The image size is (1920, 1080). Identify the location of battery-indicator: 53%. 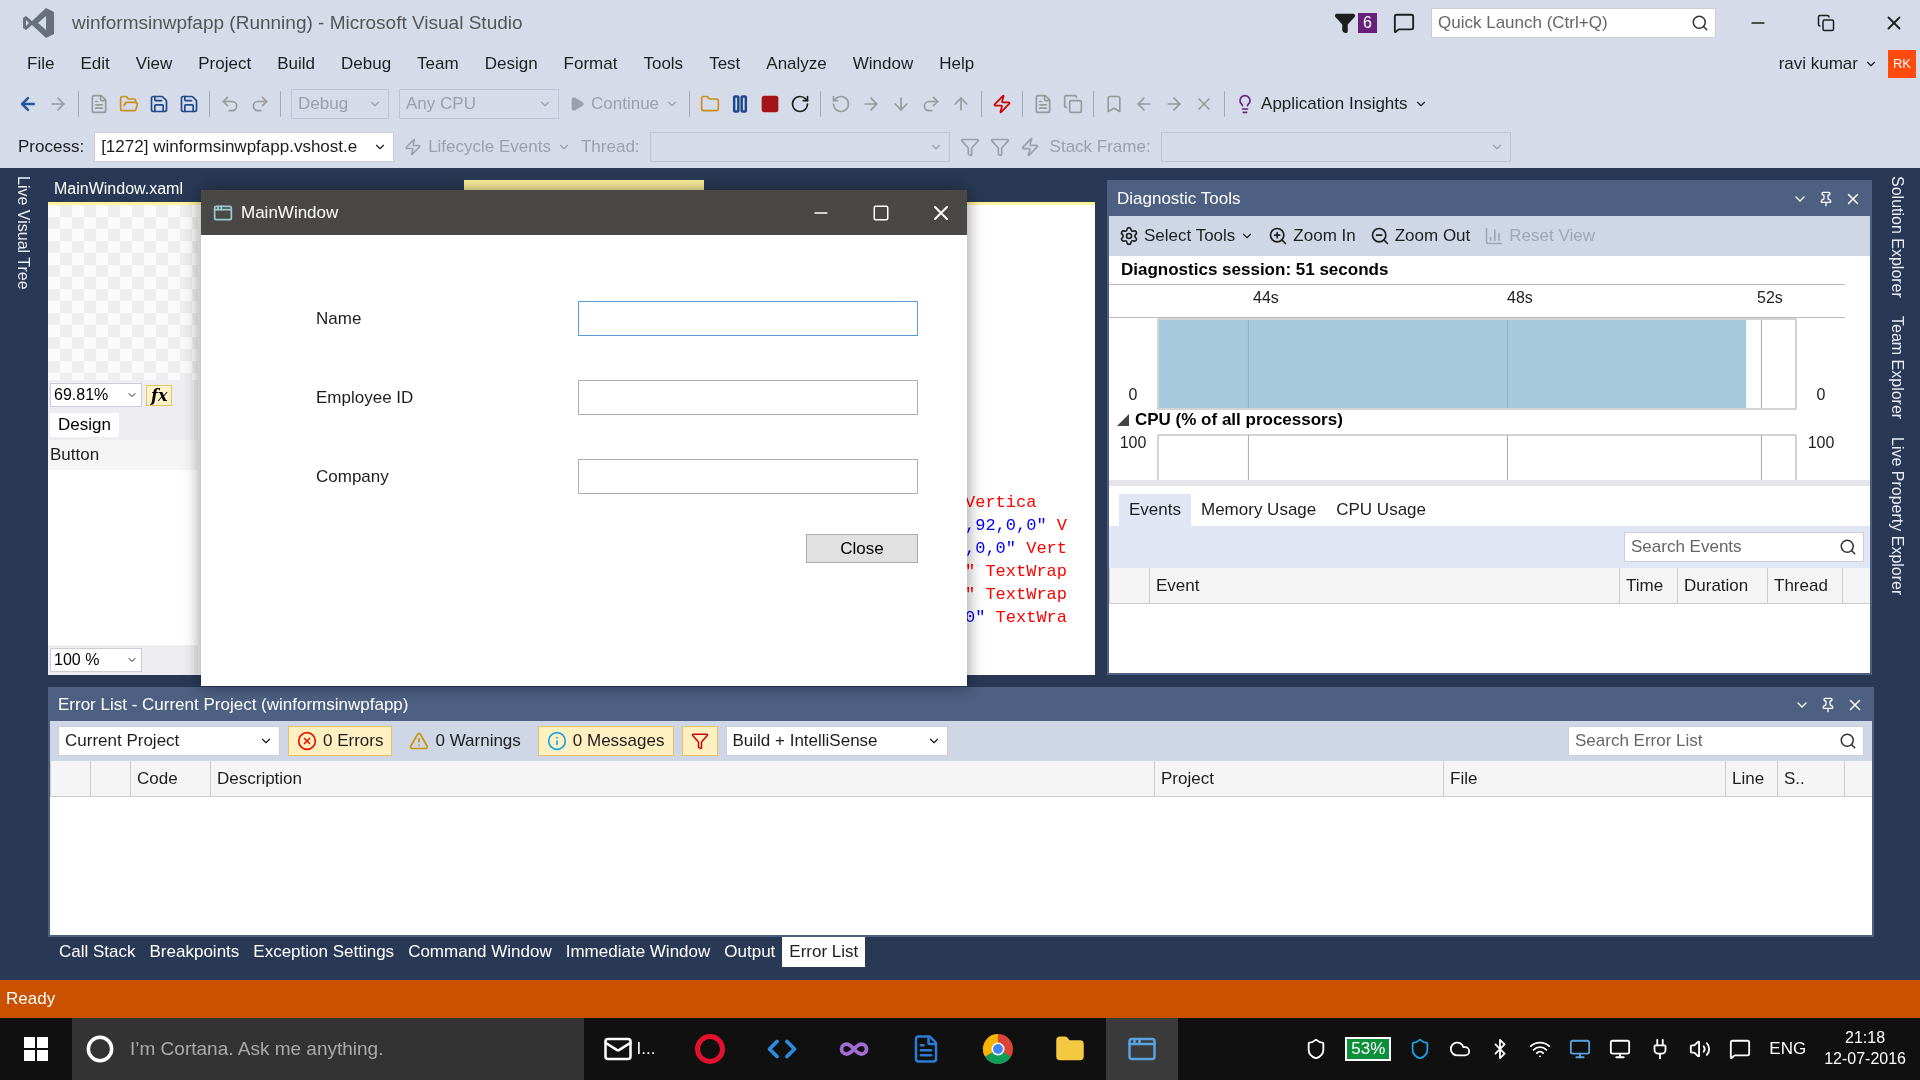
(1368, 1049).